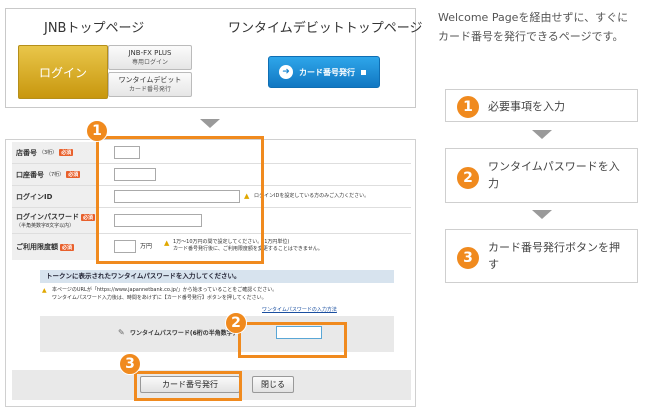 The height and width of the screenshot is (411, 655). I want to click on step-text-2: ワンタイムパスワードを入力, so click(554, 175).